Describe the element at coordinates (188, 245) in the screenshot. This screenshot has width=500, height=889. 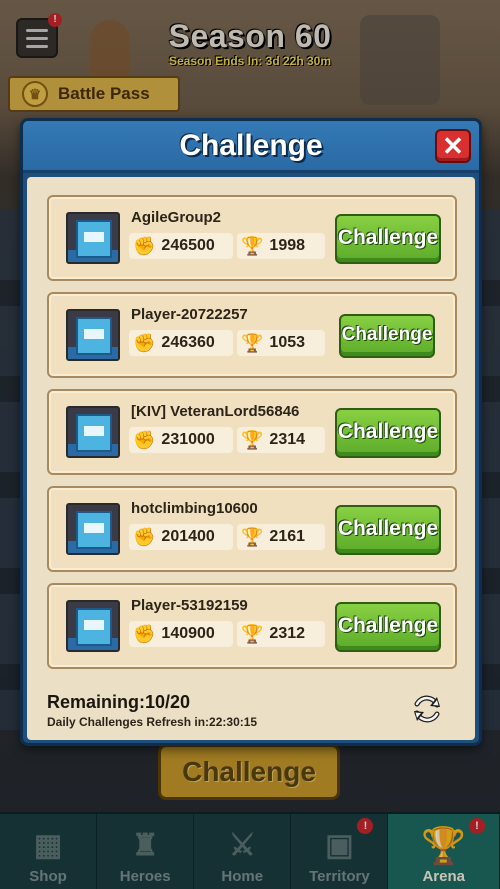
I see `power-value: 246500` at that location.